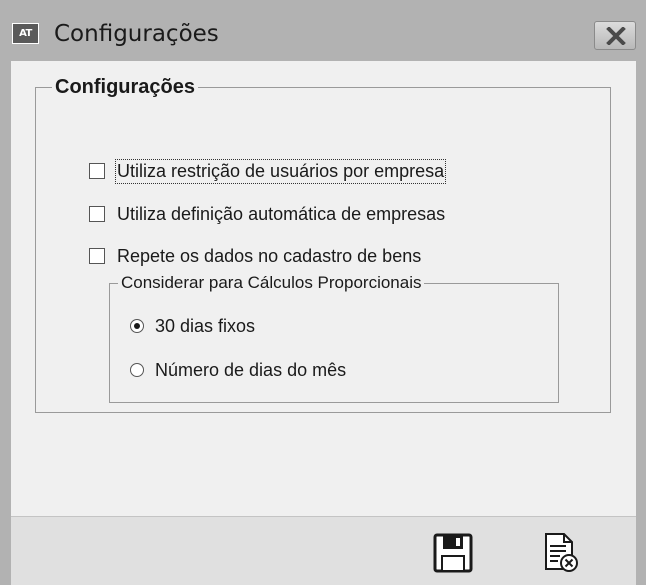  I want to click on checkbox-label: Utiliza definição automática de empresas, so click(281, 213).